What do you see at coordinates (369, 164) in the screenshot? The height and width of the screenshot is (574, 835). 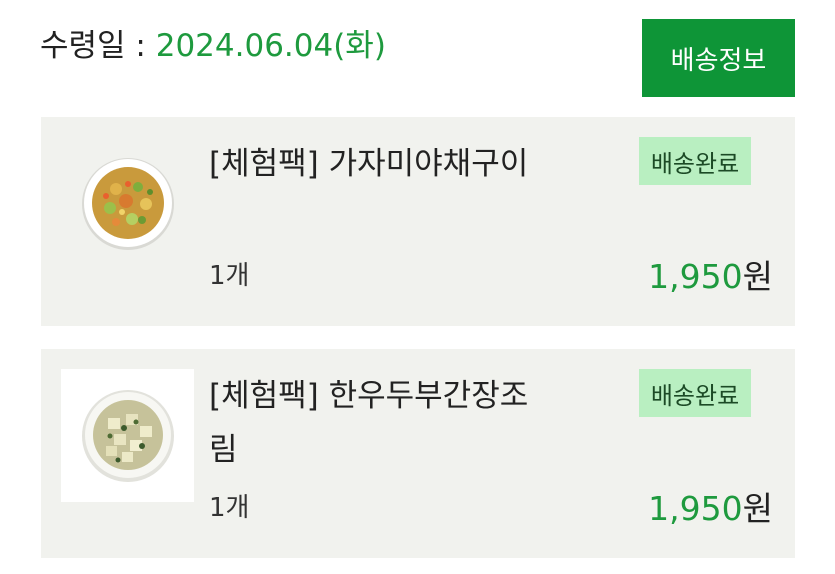 I see `product-name: [체험팩] 가자미야채구이` at bounding box center [369, 164].